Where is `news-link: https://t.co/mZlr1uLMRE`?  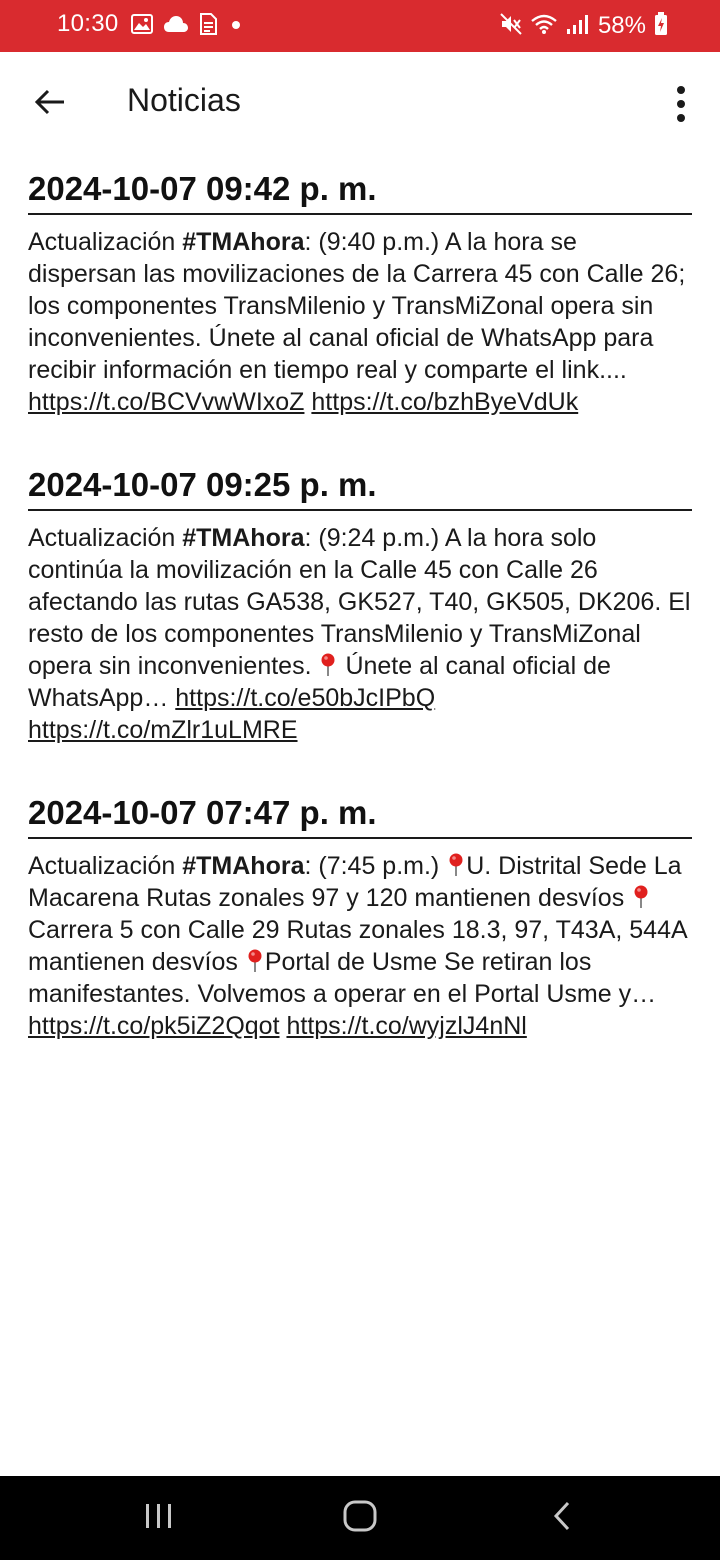
news-link: https://t.co/mZlr1uLMRE is located at coordinates (163, 730).